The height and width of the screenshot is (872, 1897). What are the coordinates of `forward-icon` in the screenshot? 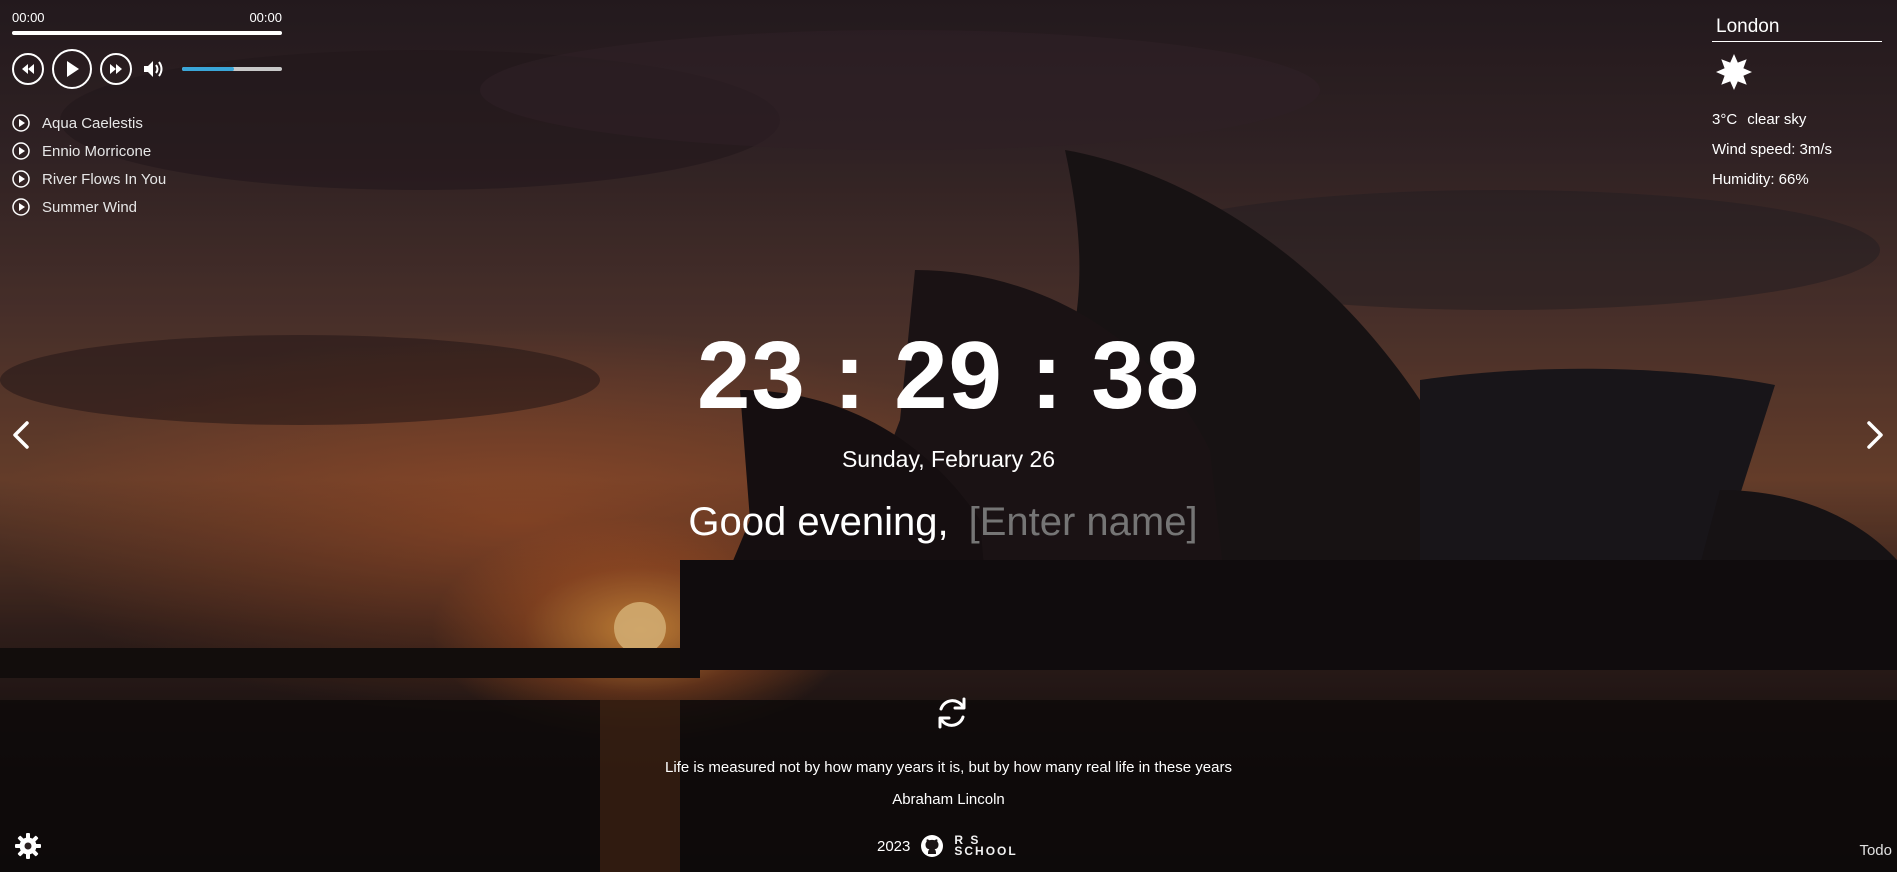 It's located at (116, 69).